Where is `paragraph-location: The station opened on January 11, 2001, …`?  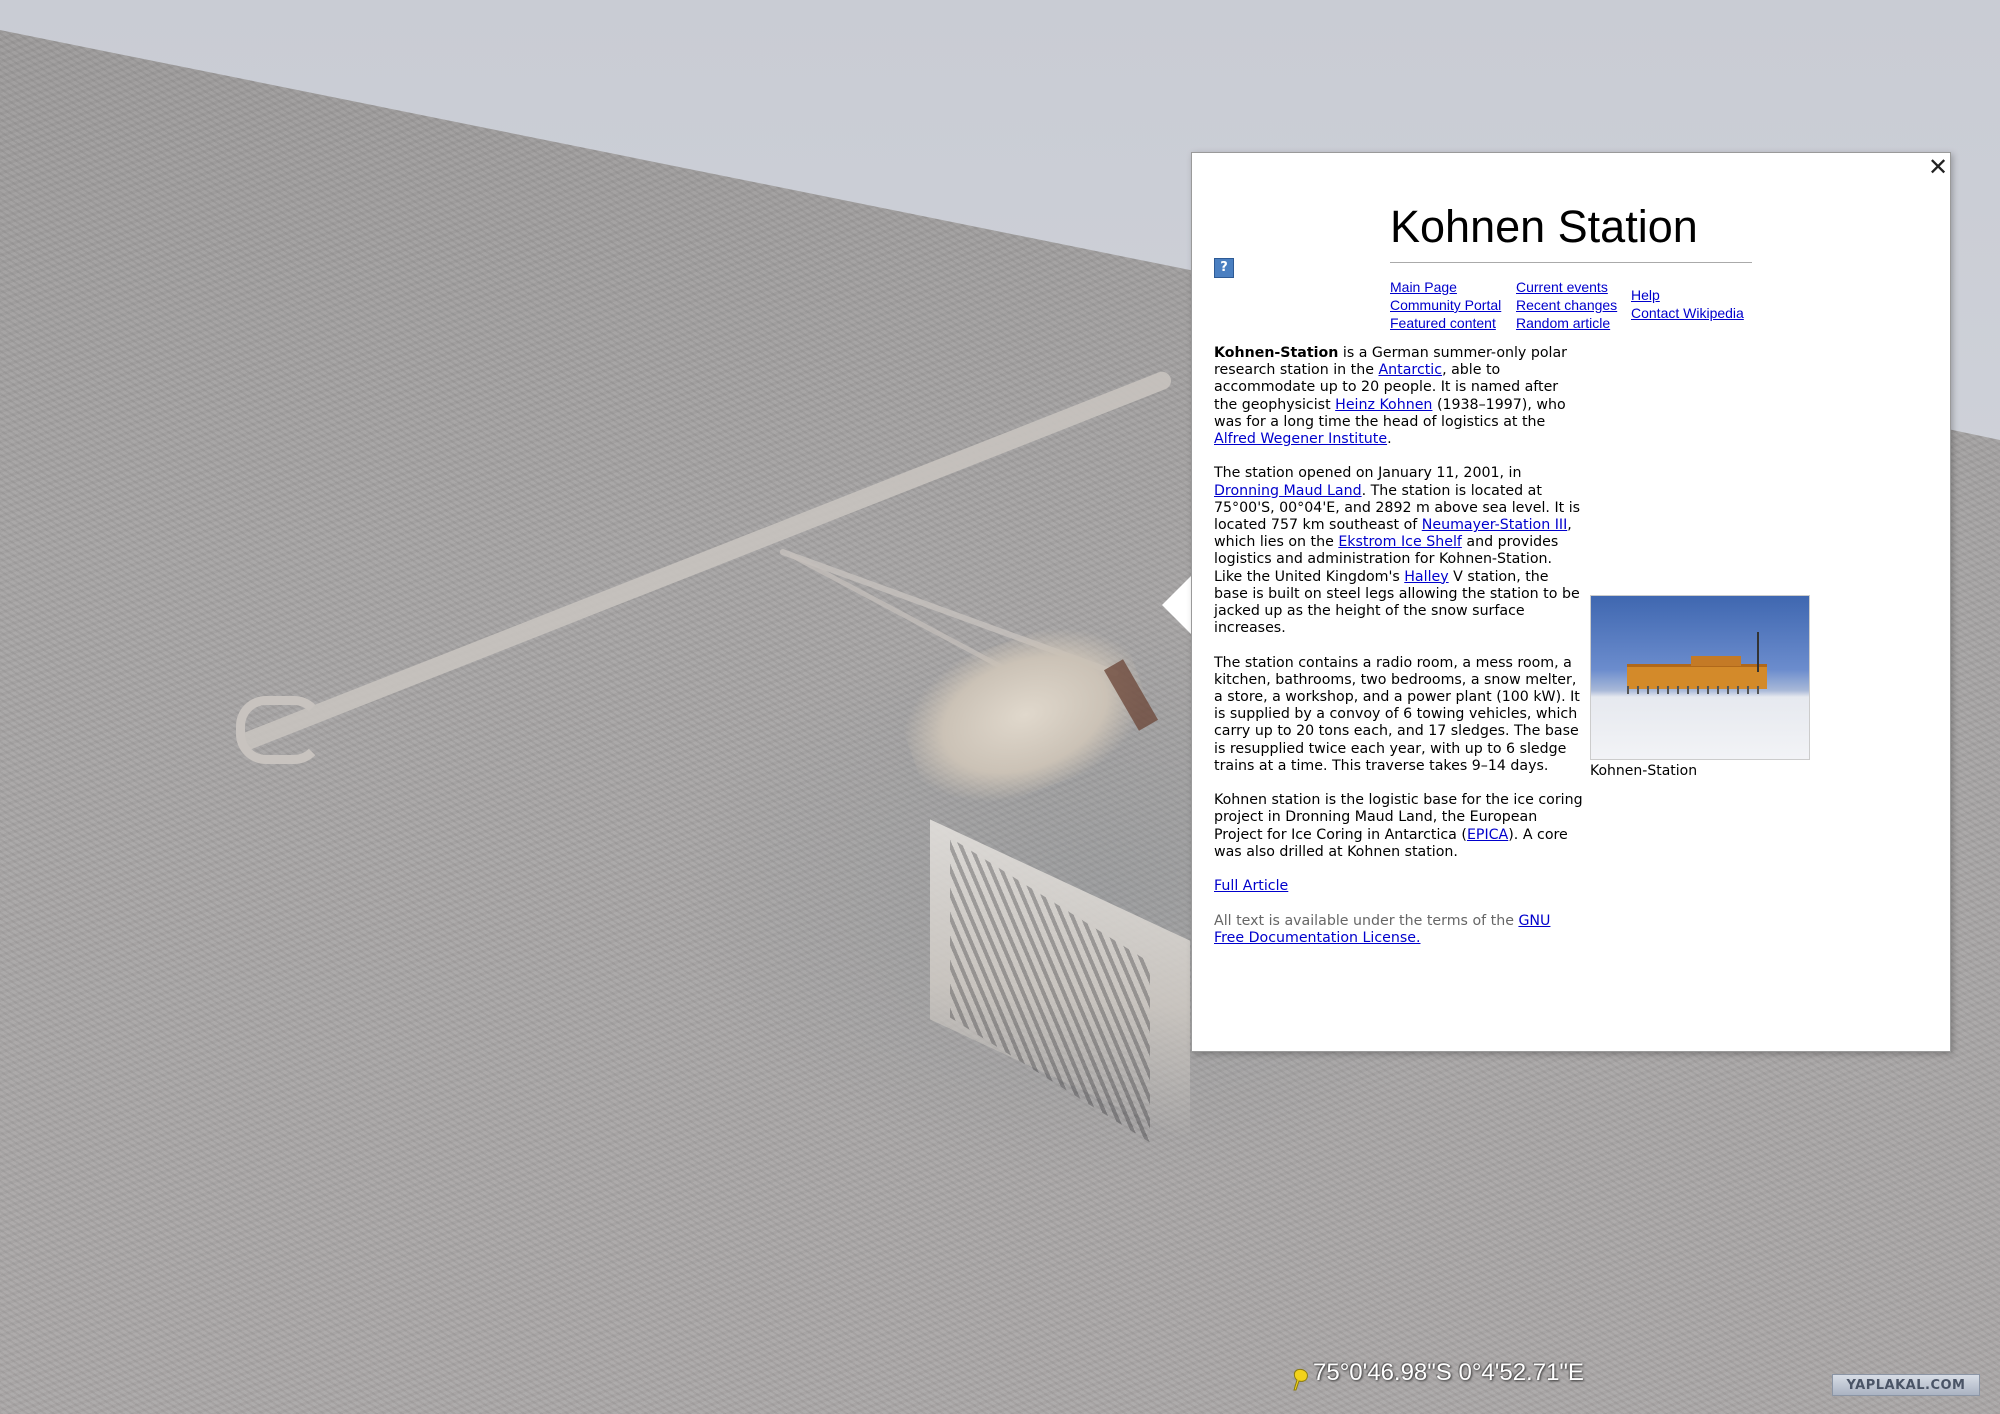 paragraph-location: The station opened on January 11, 2001, … is located at coordinates (1399, 551).